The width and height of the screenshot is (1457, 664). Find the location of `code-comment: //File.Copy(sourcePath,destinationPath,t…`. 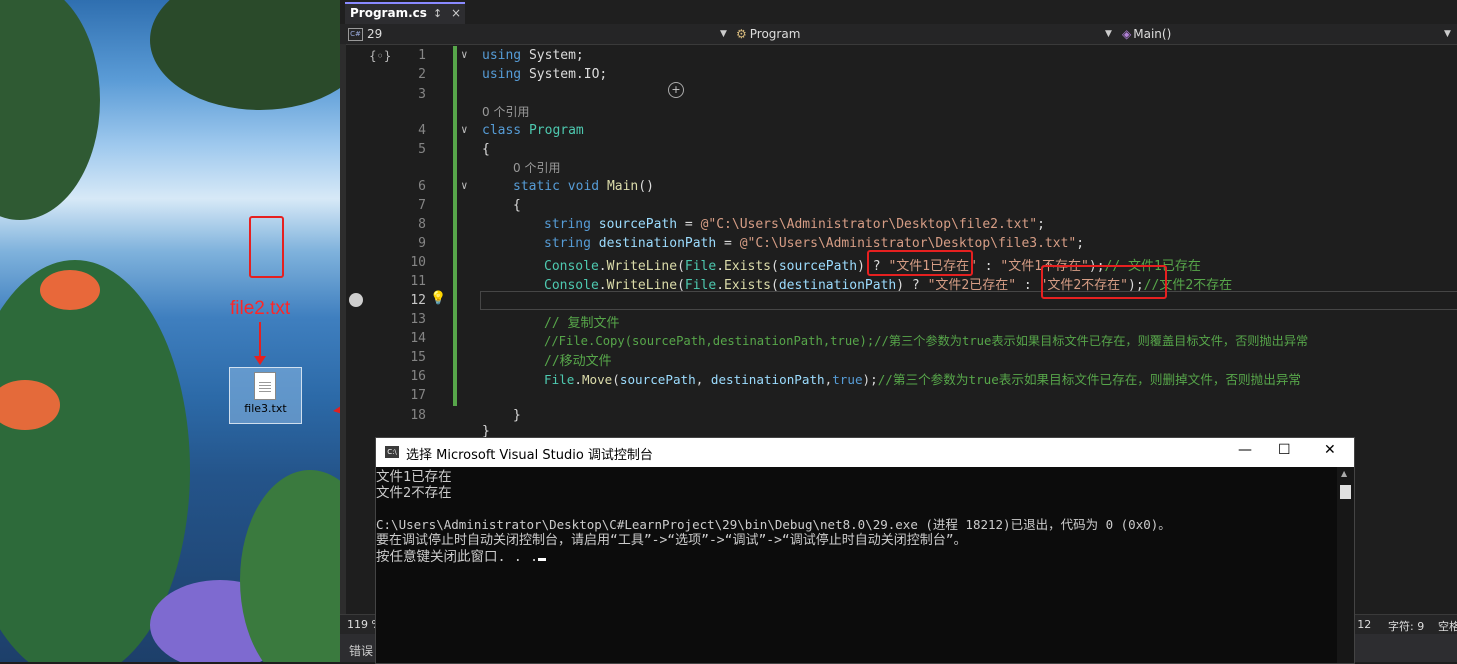

code-comment: //File.Copy(sourcePath,destinationPath,t… is located at coordinates (926, 341).